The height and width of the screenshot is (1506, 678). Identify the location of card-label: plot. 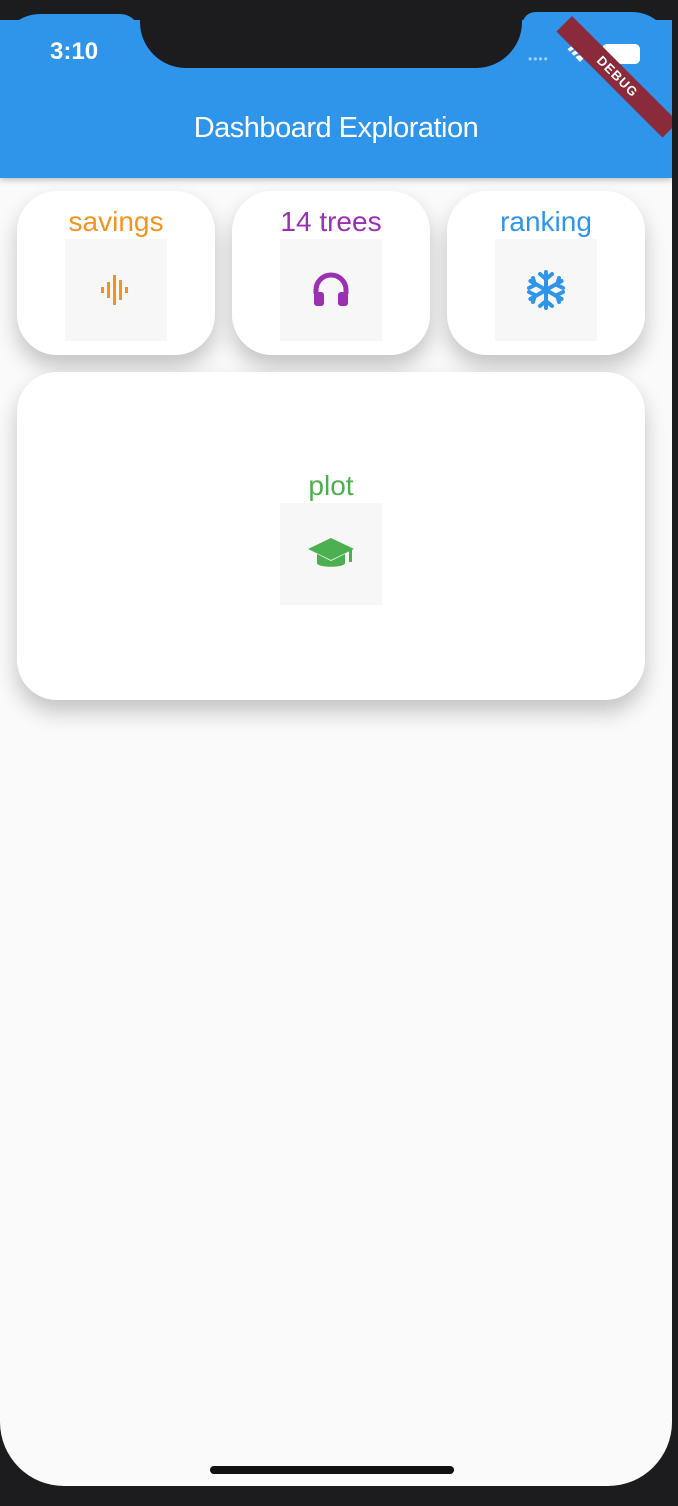
(331, 485).